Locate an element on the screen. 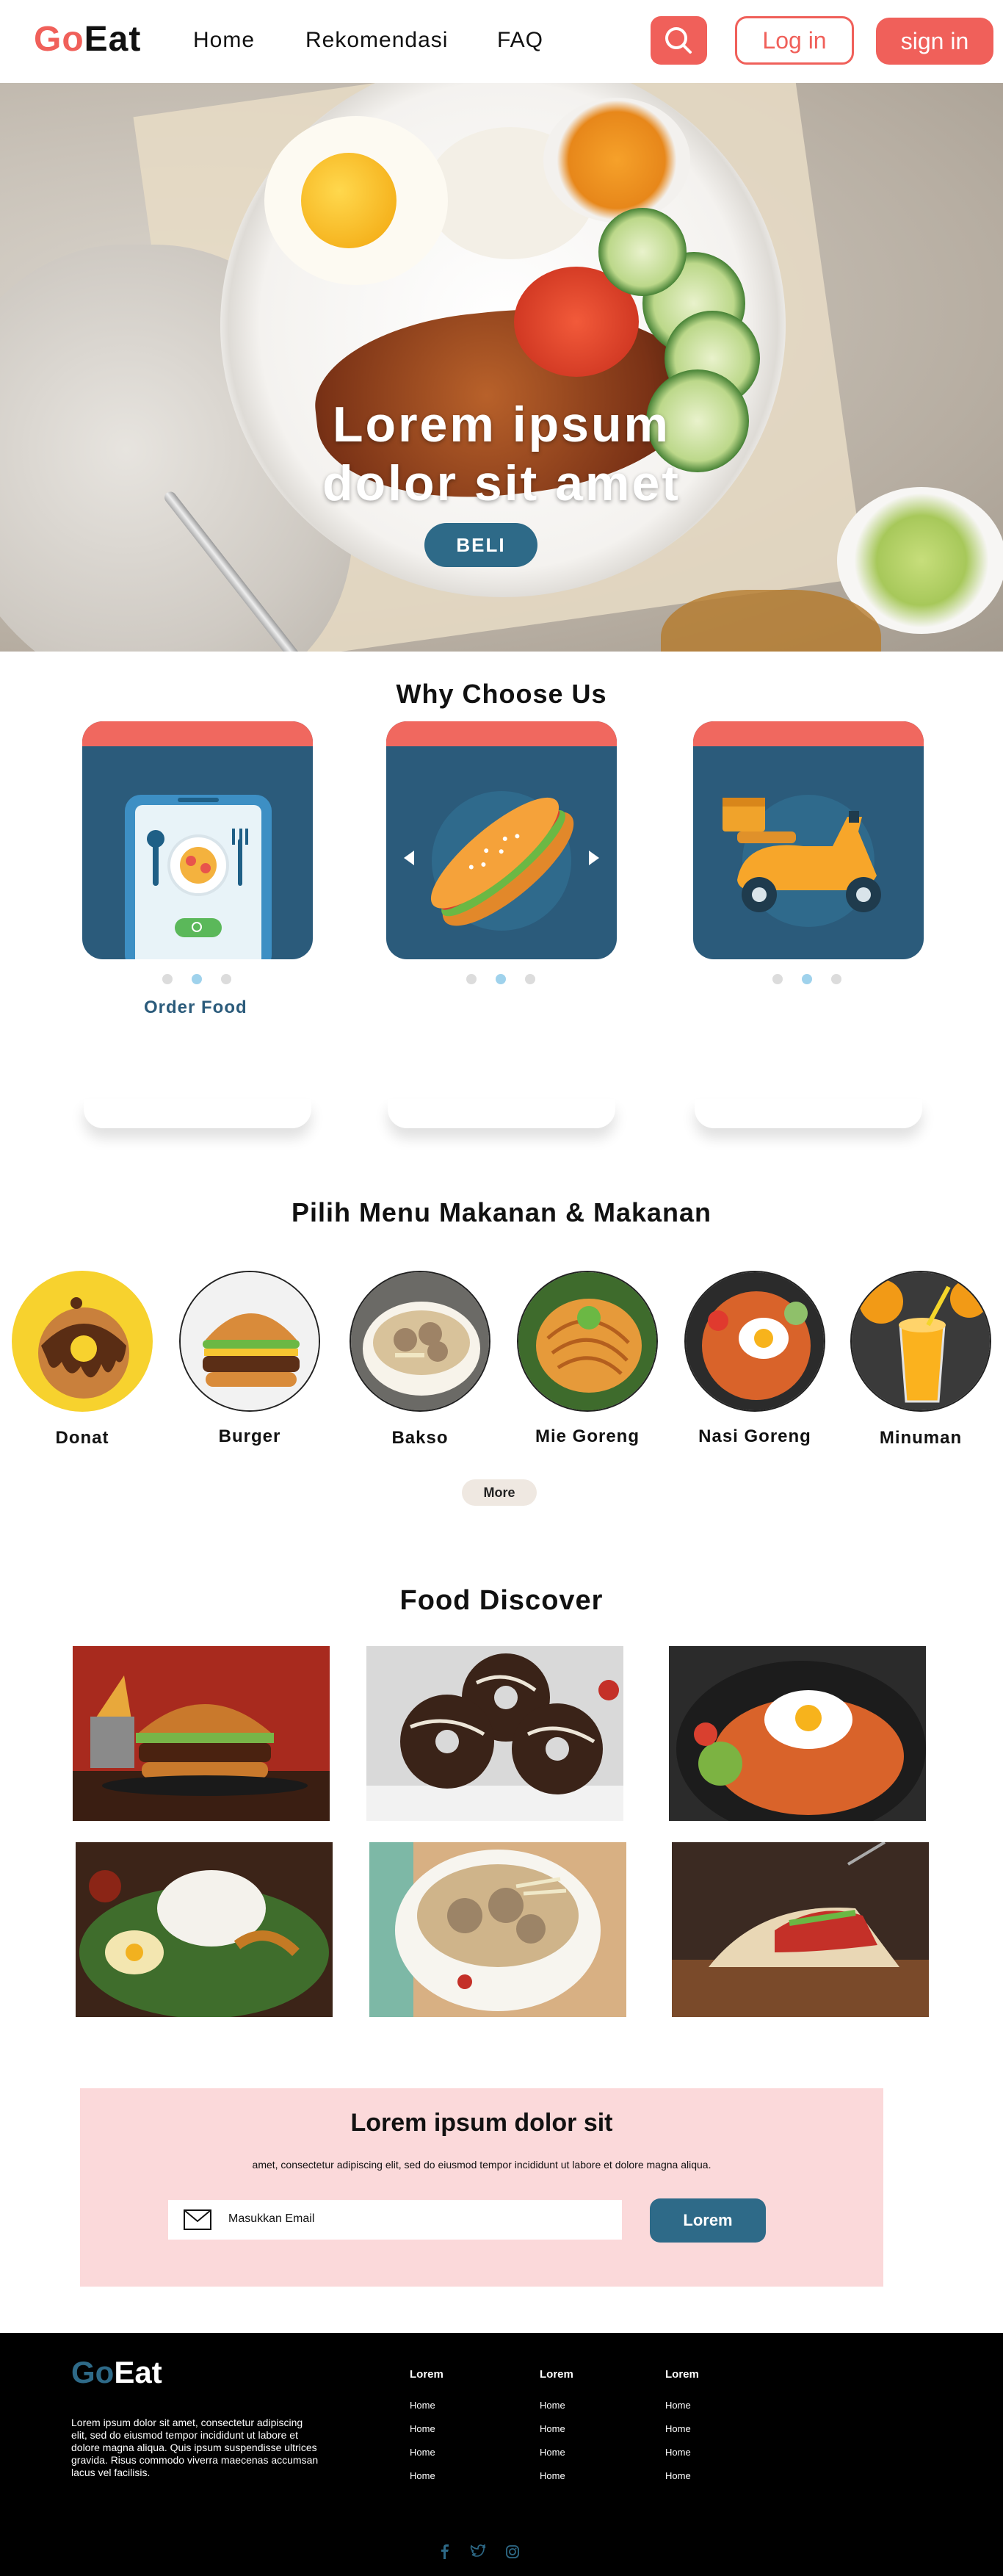  footer-column-2: Lorem Home Home Home Home is located at coordinates (577, 2431).